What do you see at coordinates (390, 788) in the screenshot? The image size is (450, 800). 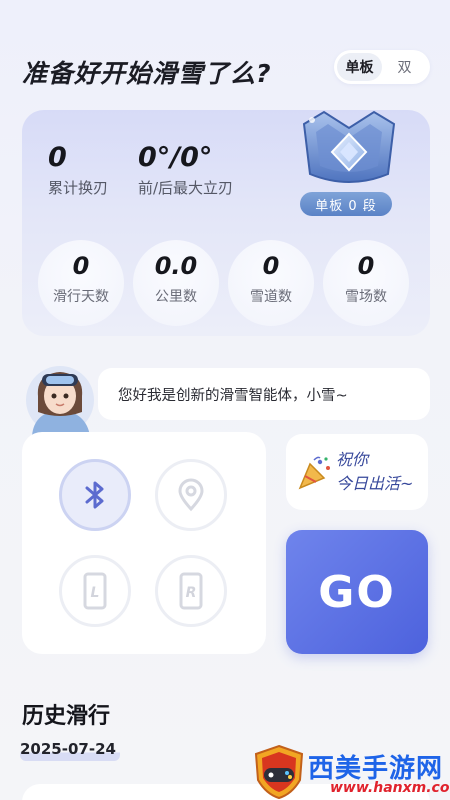 I see `watermark-url: www.hanxm.com` at bounding box center [390, 788].